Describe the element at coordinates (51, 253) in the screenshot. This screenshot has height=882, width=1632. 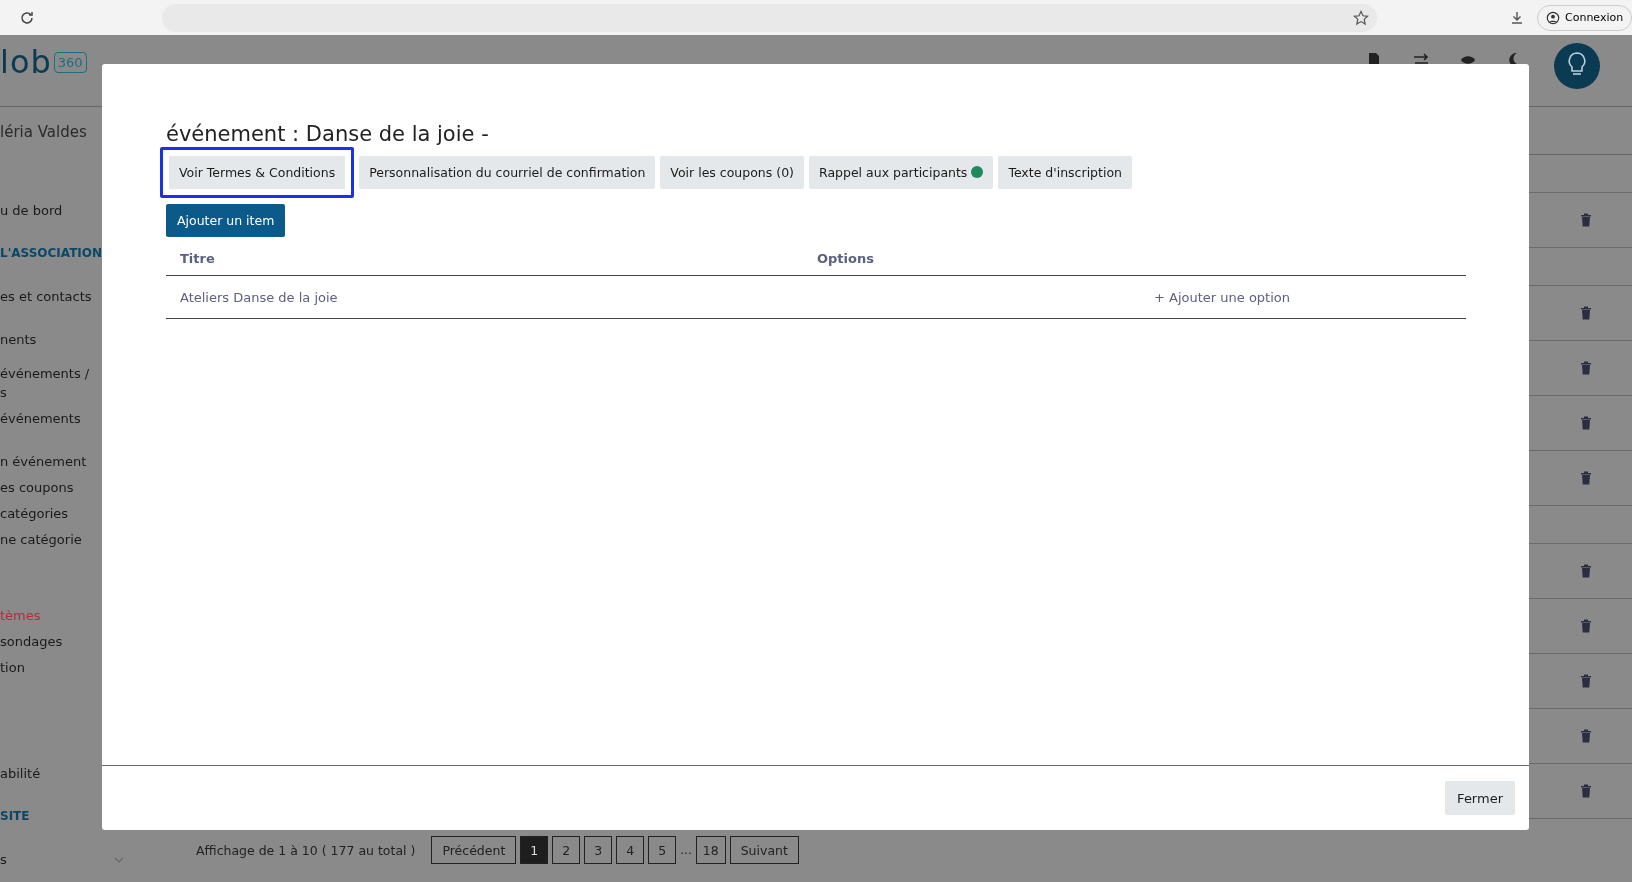
I see `sidebar-item: L'ASSOCIATION` at that location.